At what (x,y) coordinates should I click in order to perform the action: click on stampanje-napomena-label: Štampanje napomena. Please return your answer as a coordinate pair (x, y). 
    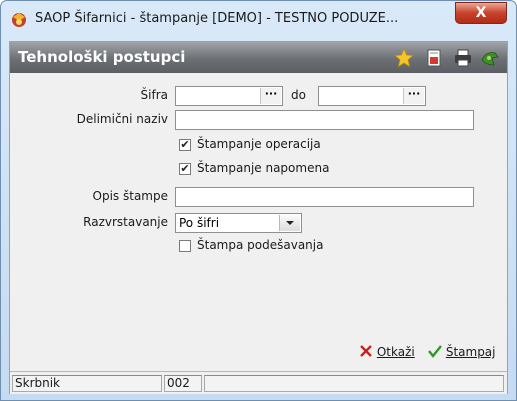
    Looking at the image, I should click on (263, 168).